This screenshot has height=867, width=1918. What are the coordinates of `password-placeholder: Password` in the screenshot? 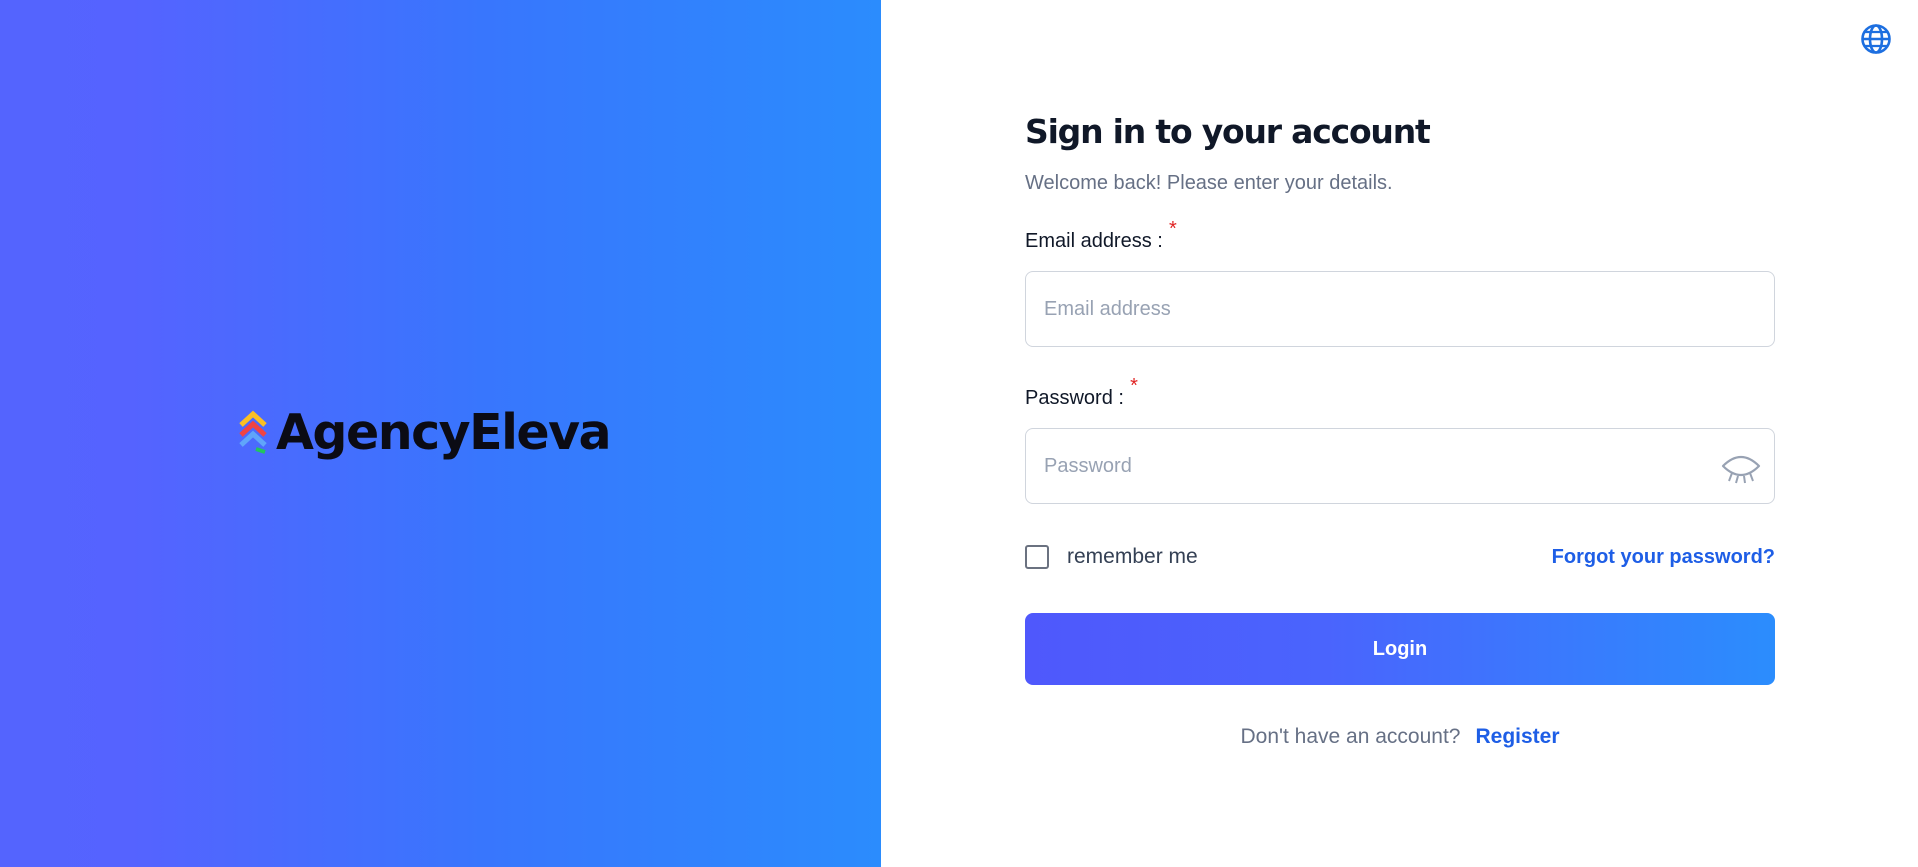 It's located at (1088, 465).